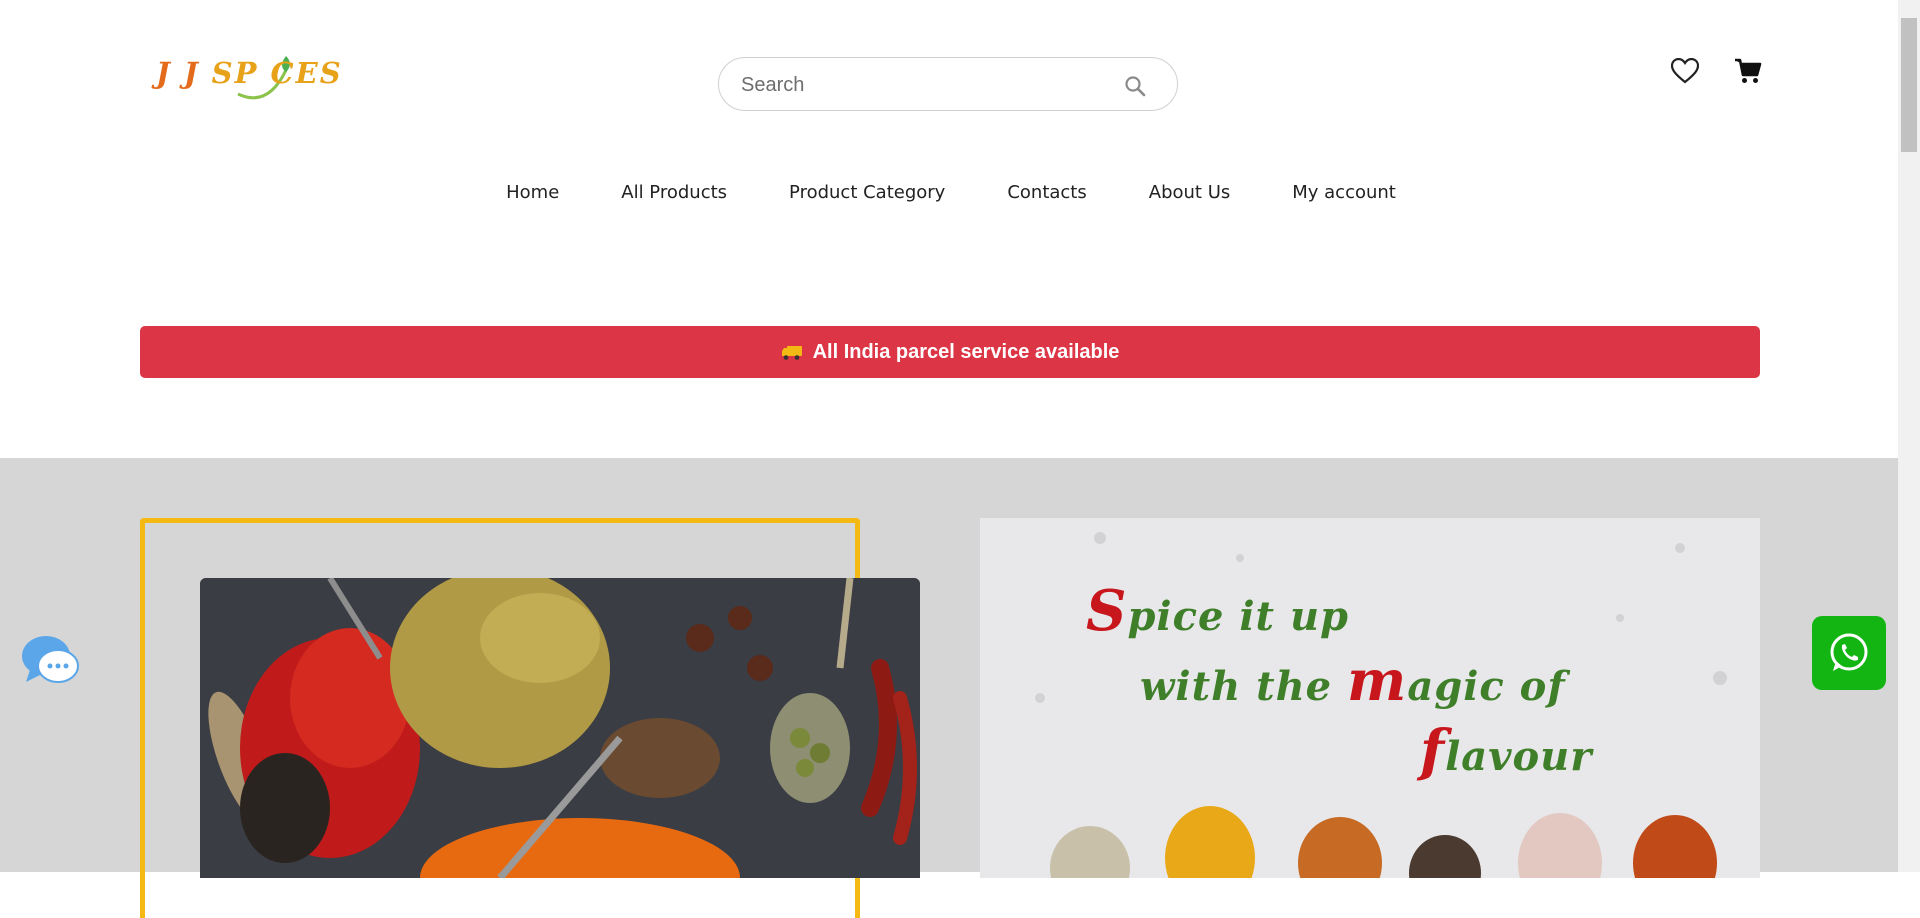 This screenshot has width=1920, height=918. I want to click on spices-photo, so click(560, 728).